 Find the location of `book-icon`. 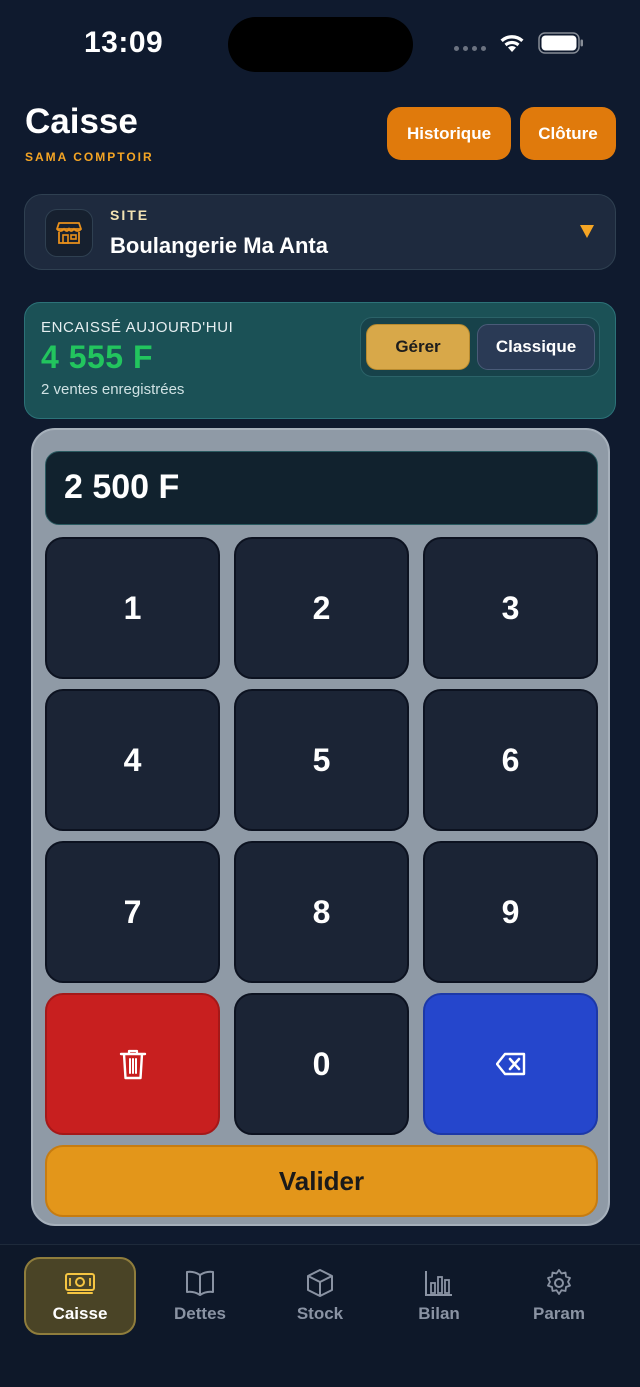

book-icon is located at coordinates (200, 1283).